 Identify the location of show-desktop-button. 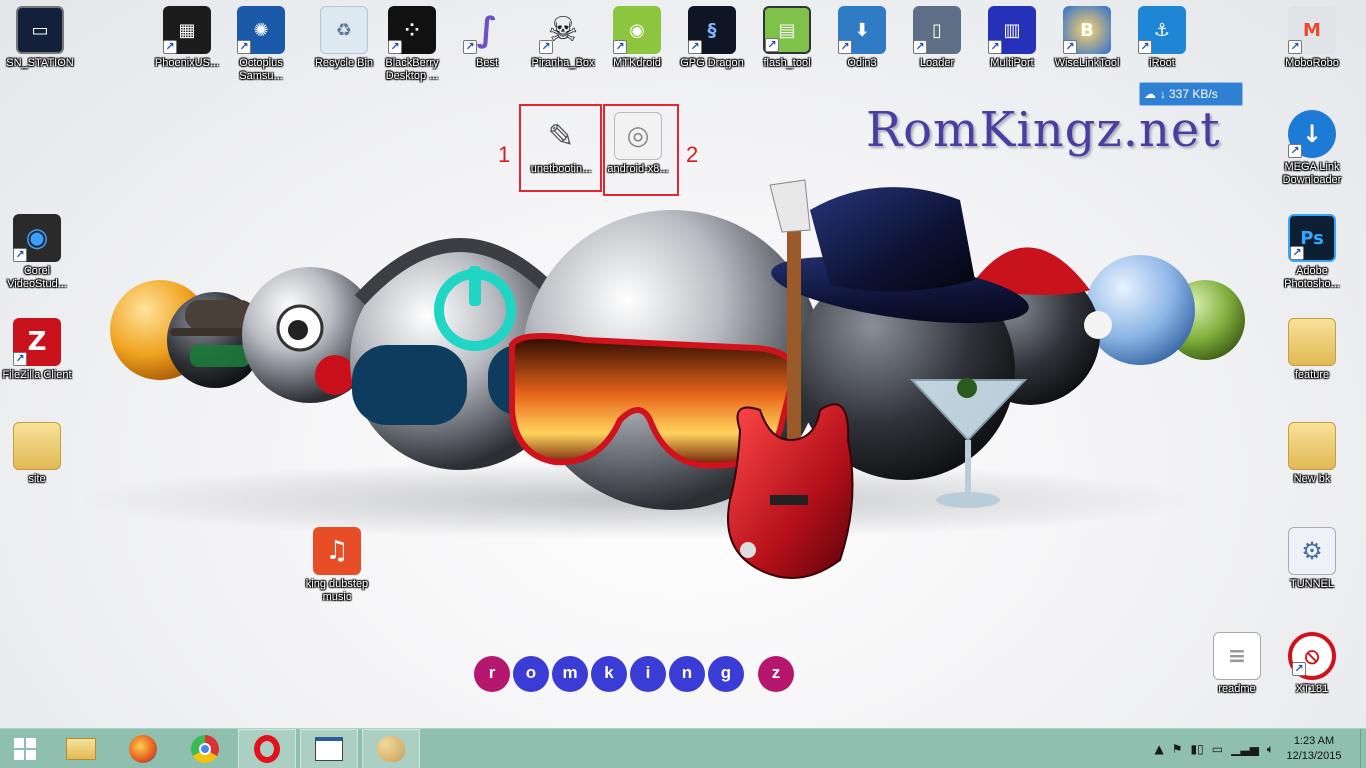
(1363, 748).